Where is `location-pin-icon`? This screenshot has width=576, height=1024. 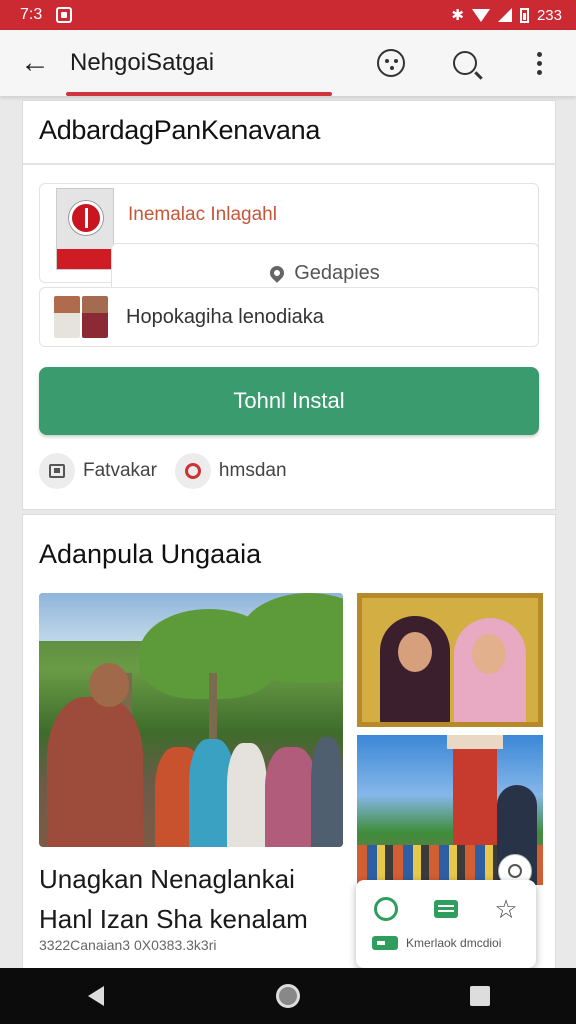 location-pin-icon is located at coordinates (277, 273).